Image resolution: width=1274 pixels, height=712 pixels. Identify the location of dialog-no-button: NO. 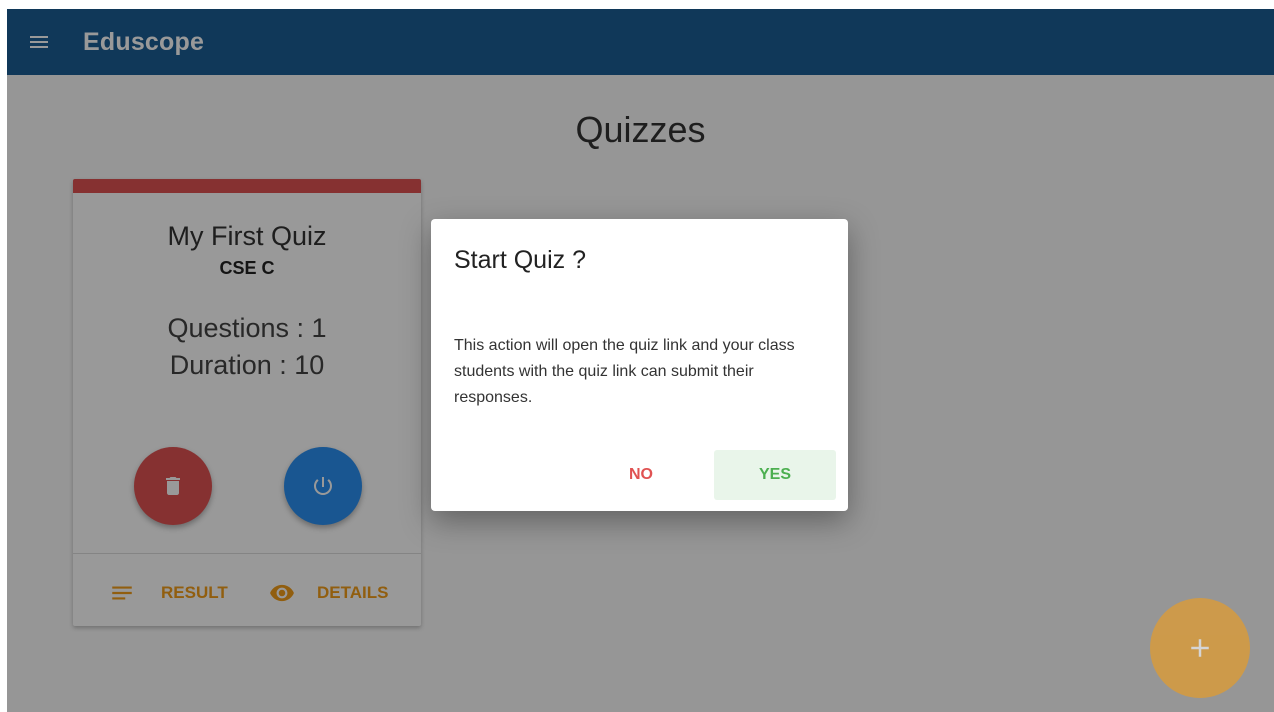
(641, 475).